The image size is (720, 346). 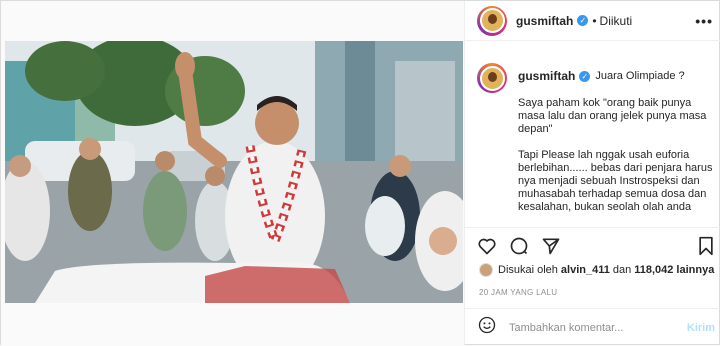 I want to click on more-icon: •••, so click(x=704, y=21).